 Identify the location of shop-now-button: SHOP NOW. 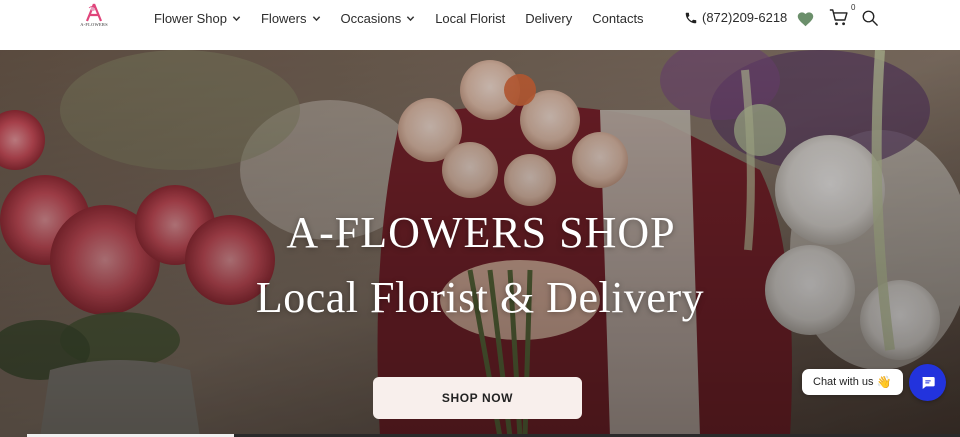
(477, 398).